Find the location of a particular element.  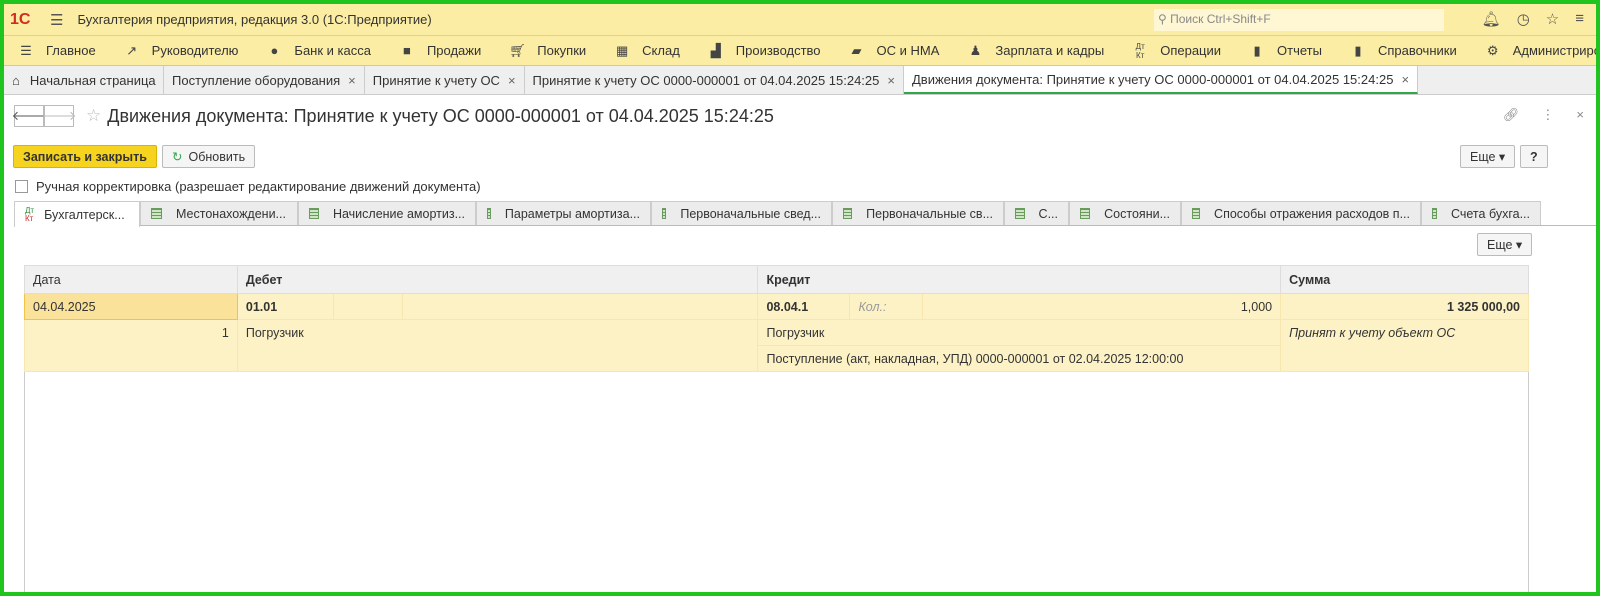

menu-label: Продажи is located at coordinates (454, 50).